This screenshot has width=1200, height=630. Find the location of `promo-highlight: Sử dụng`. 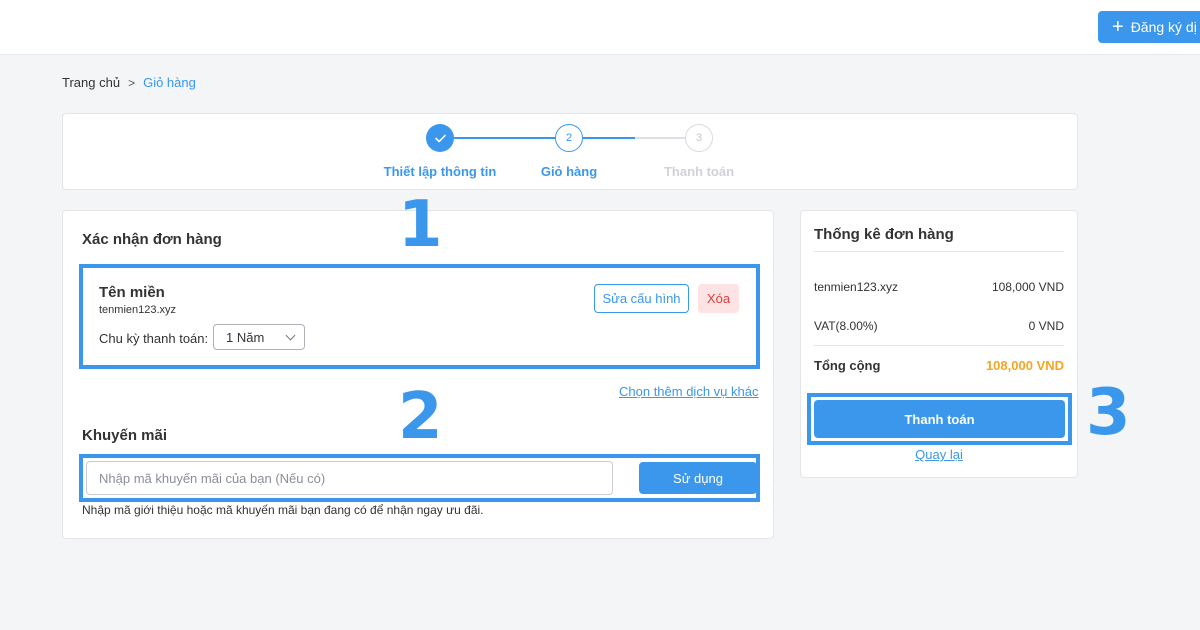

promo-highlight: Sử dụng is located at coordinates (419, 478).